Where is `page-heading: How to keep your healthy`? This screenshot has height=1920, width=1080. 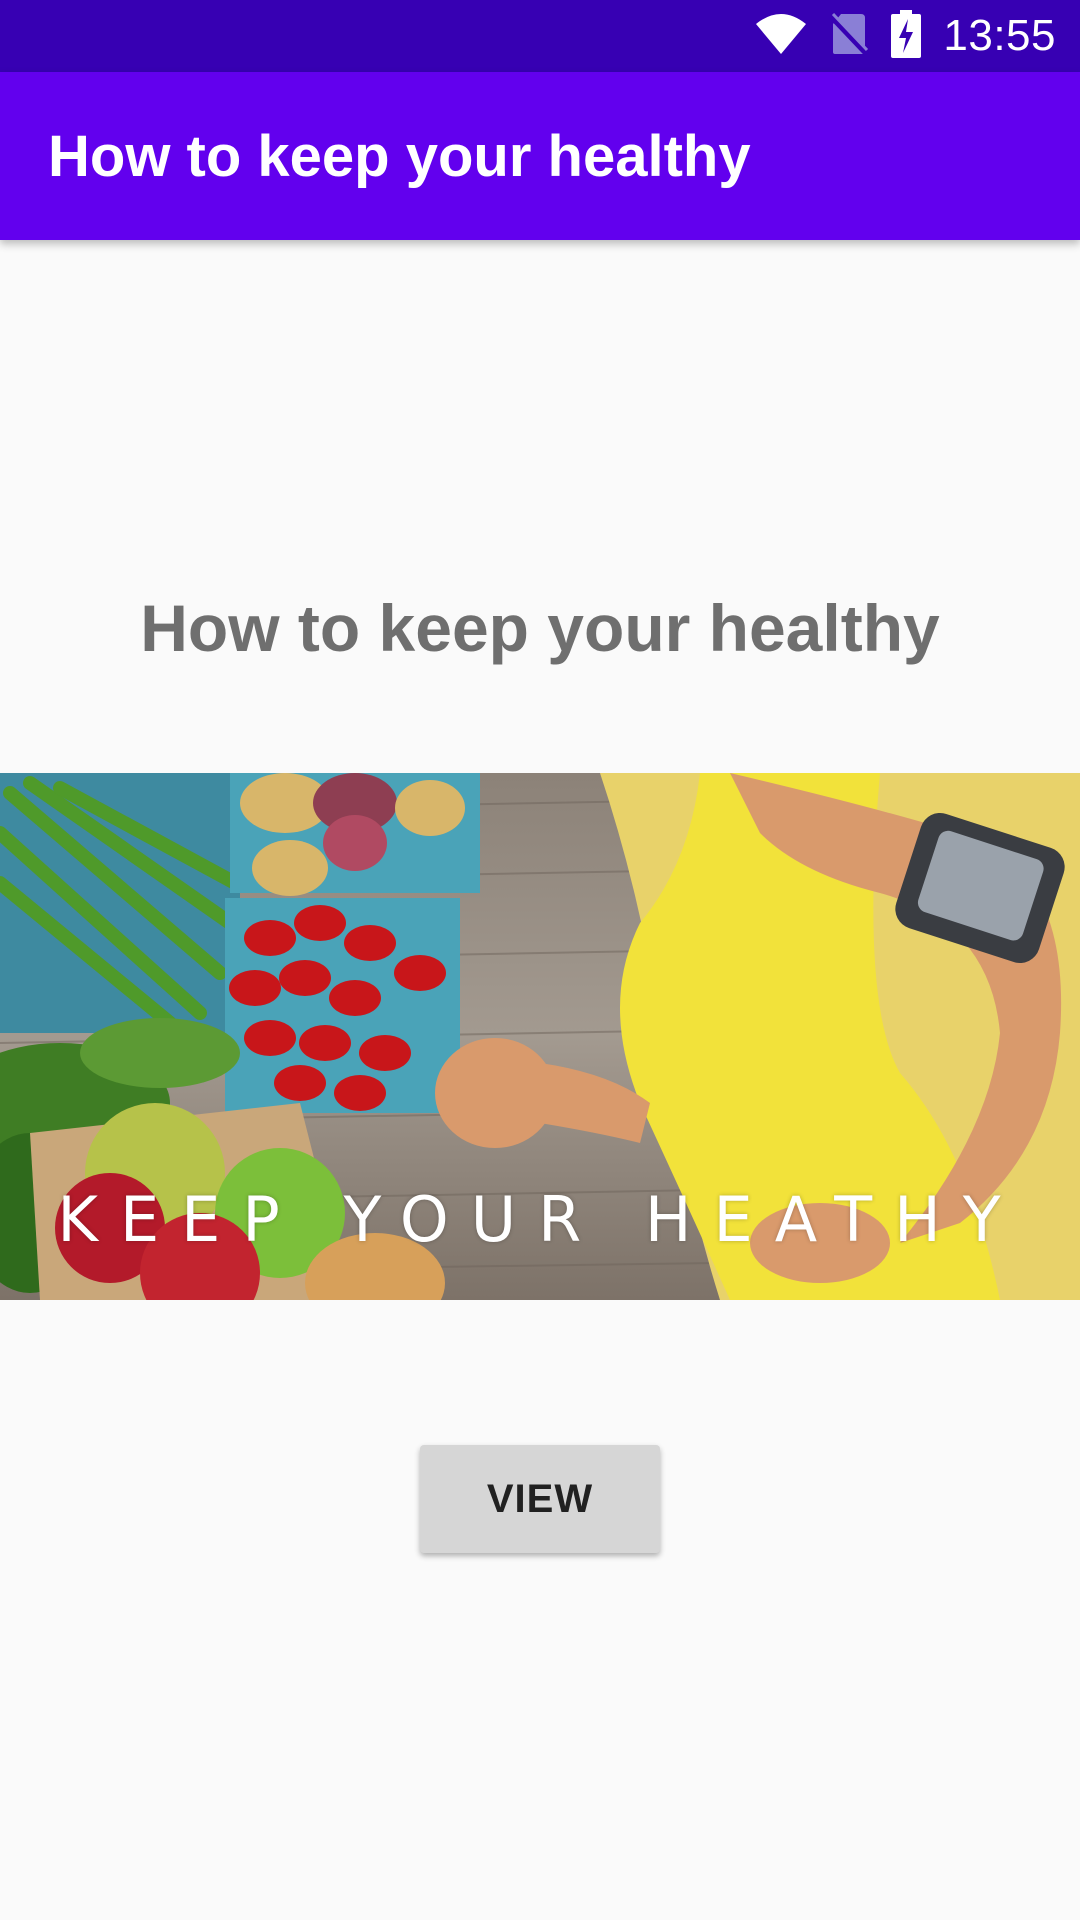 page-heading: How to keep your healthy is located at coordinates (540, 628).